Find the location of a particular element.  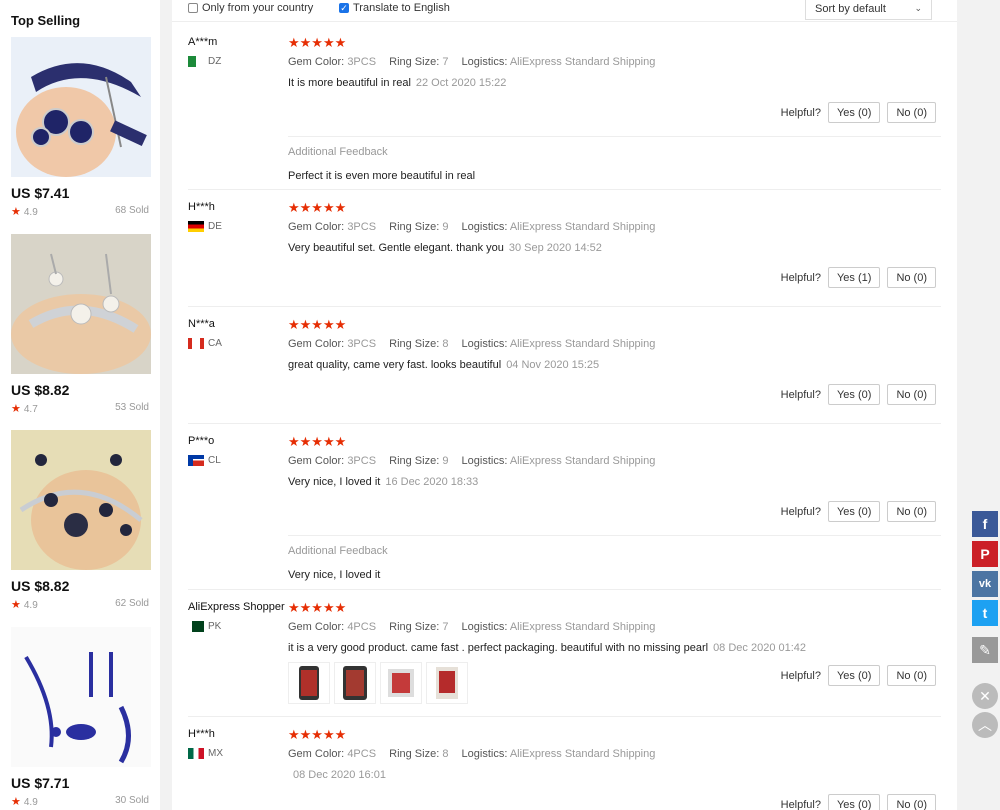

edit-icon: ✎ is located at coordinates (985, 650).